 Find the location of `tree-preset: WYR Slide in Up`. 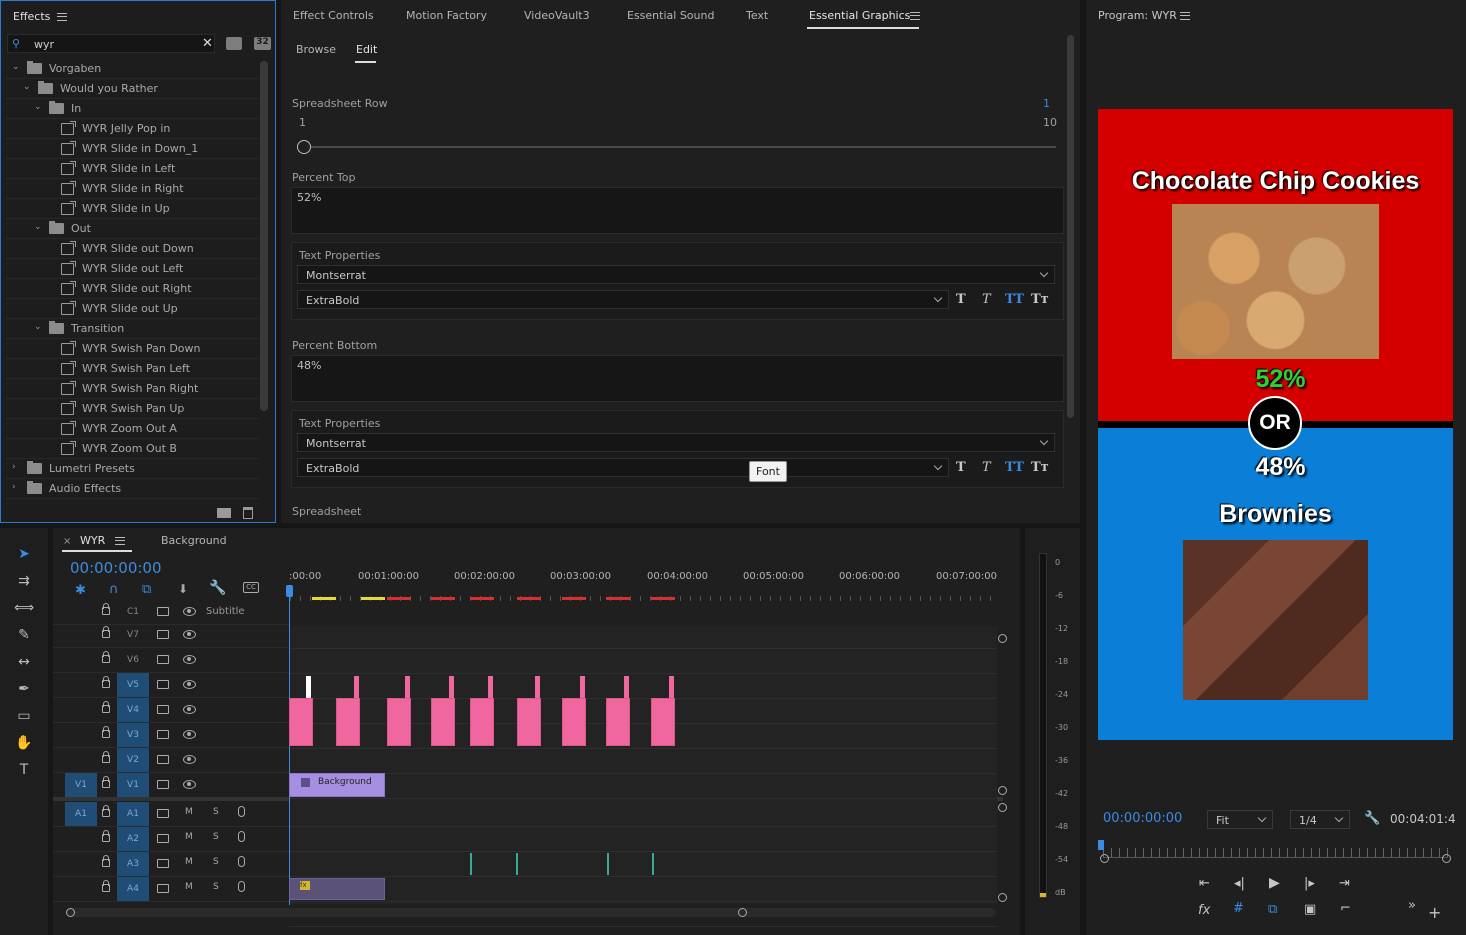

tree-preset: WYR Slide in Up is located at coordinates (132, 209).